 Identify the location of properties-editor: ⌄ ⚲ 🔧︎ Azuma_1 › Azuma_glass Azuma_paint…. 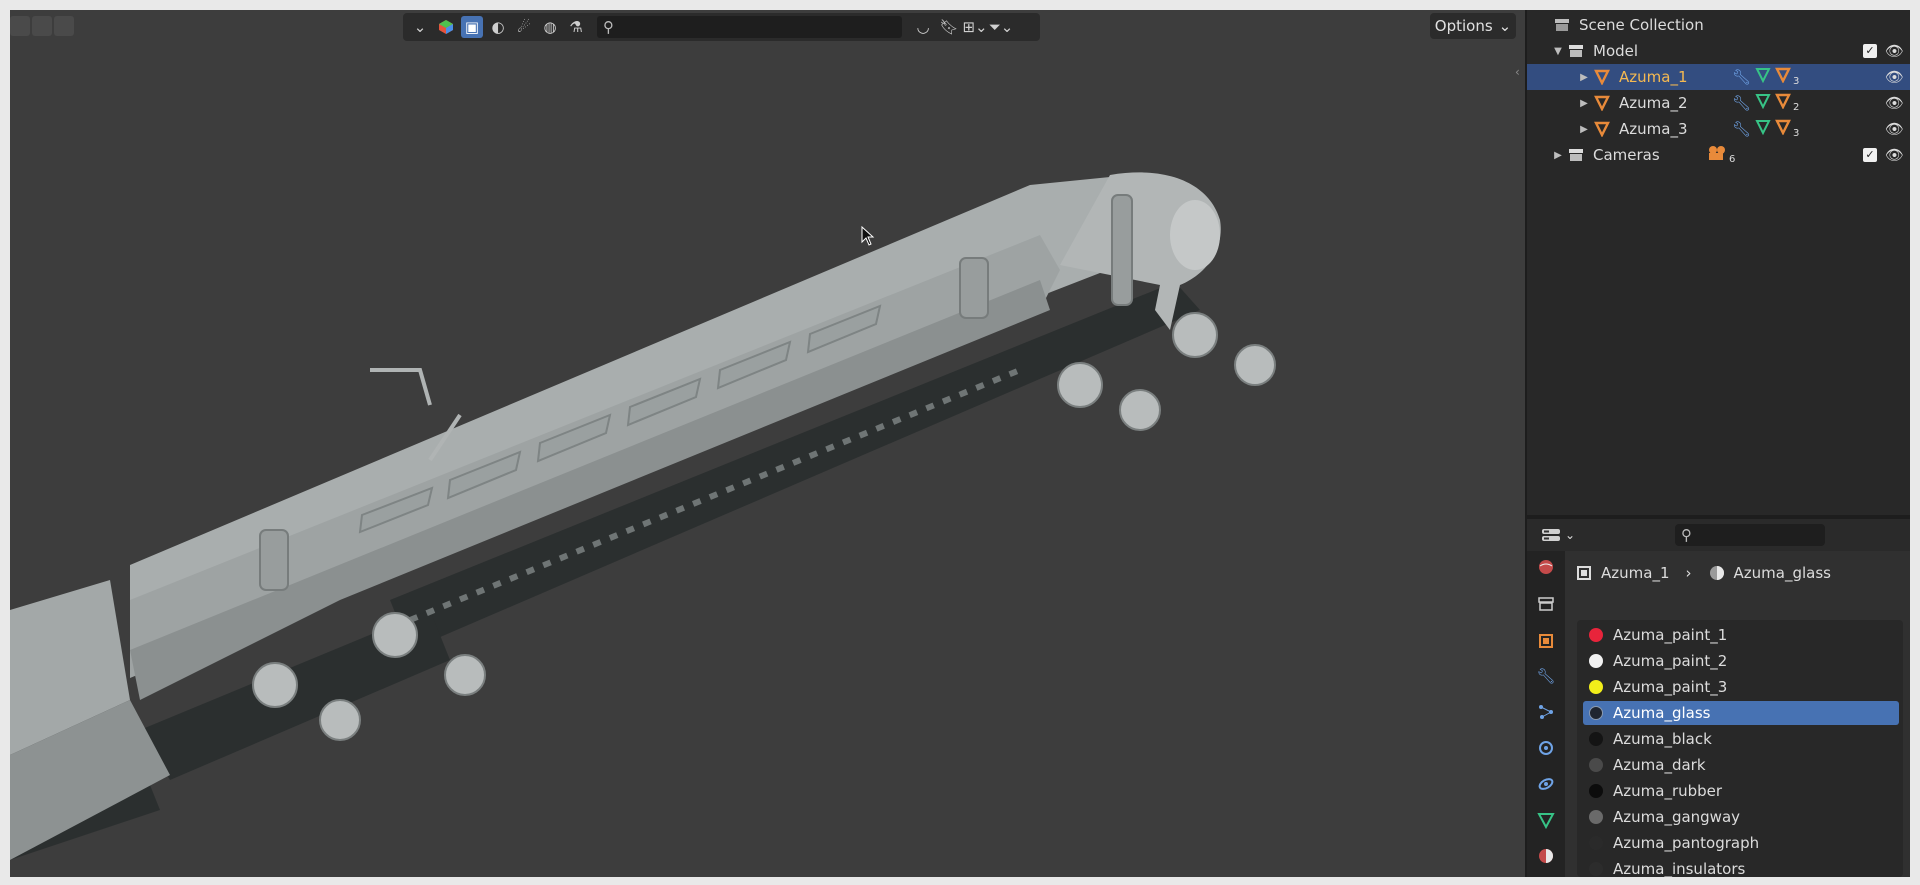
(1718, 698).